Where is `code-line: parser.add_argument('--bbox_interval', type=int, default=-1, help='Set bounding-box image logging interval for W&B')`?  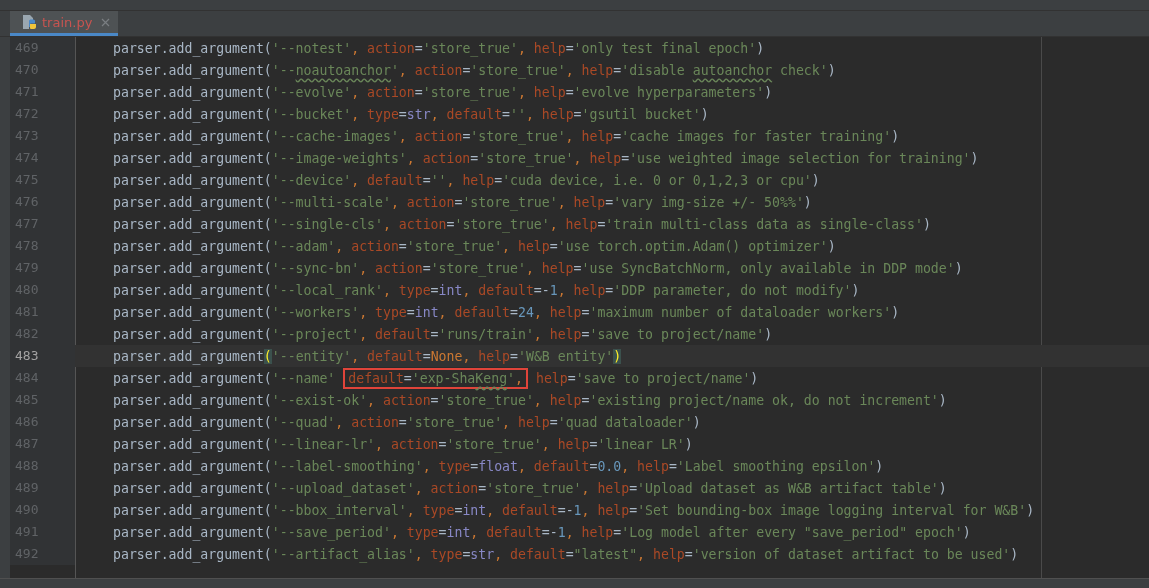
code-line: parser.add_argument('--bbox_interval', type=int, default=-1, help='Set bounding-box image logging interval for W&B') is located at coordinates (573, 510).